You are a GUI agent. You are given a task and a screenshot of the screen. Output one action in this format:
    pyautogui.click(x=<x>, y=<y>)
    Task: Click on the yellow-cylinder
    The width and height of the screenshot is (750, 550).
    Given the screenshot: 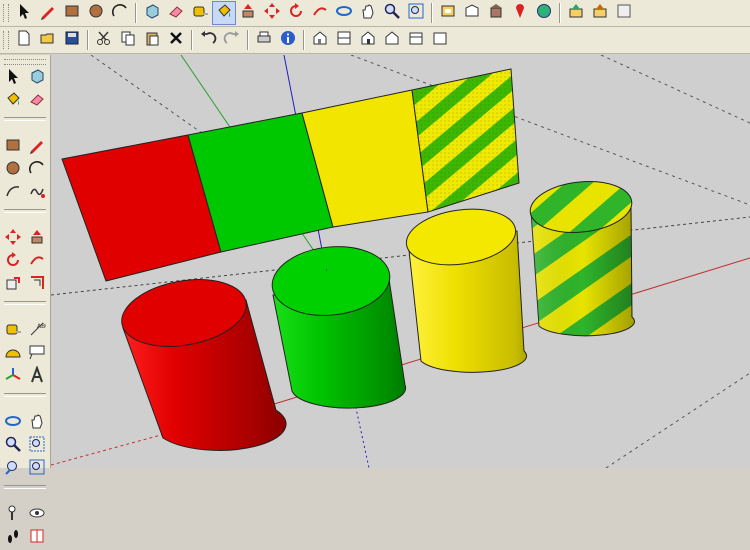 What is the action you would take?
    pyautogui.click(x=465, y=288)
    